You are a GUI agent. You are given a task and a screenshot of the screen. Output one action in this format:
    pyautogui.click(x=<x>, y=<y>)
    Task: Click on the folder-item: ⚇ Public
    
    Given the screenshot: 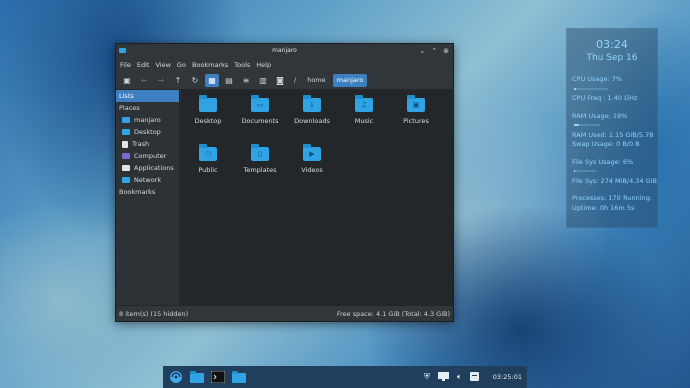 What is the action you would take?
    pyautogui.click(x=208, y=159)
    